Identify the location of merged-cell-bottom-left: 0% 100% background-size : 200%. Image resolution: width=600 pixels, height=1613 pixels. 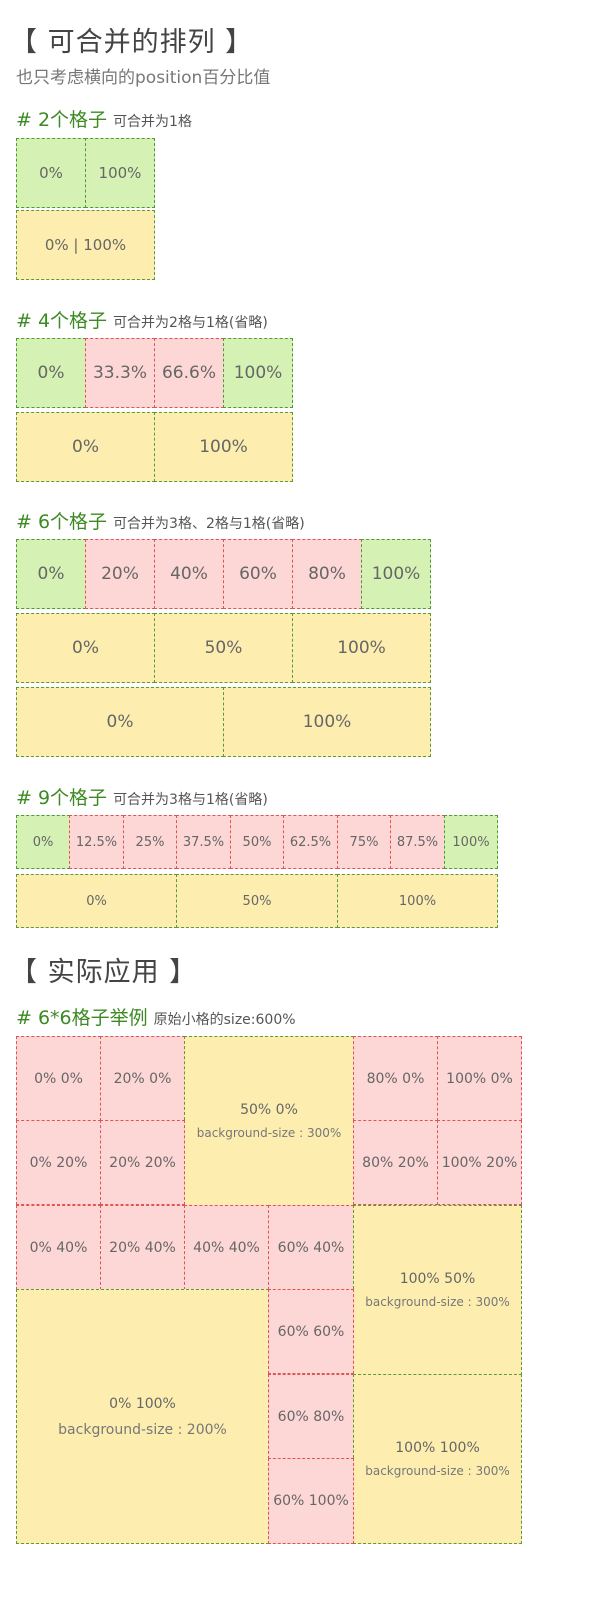
(142, 1416).